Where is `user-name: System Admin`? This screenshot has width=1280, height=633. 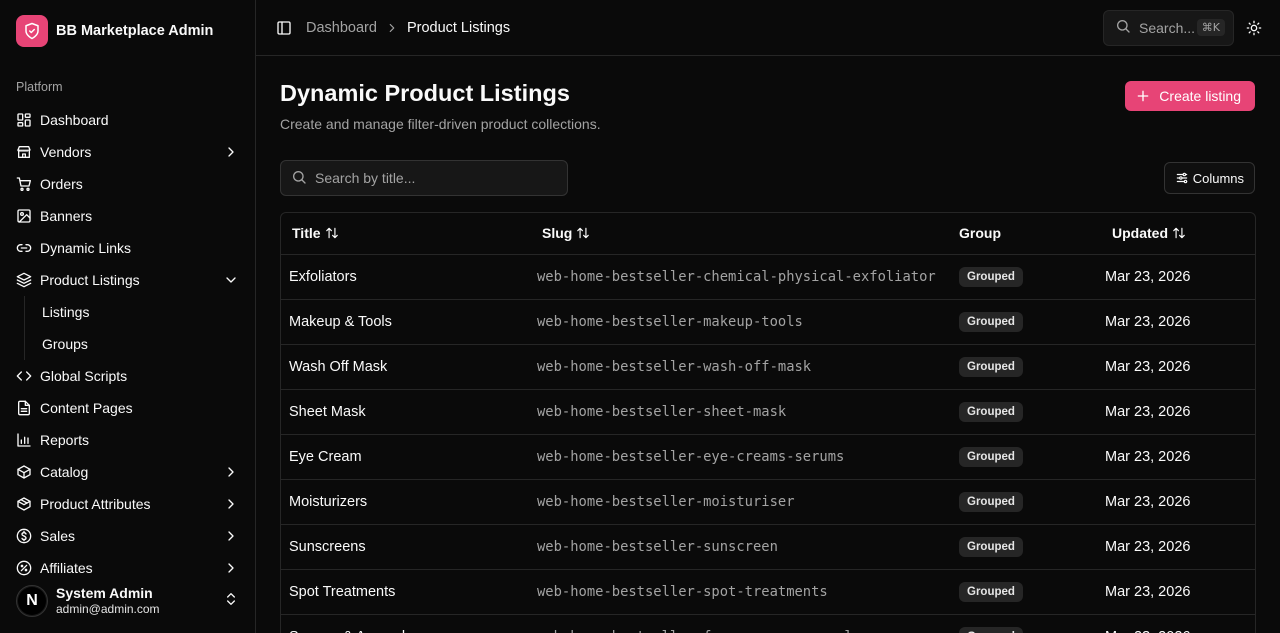 user-name: System Admin is located at coordinates (104, 593).